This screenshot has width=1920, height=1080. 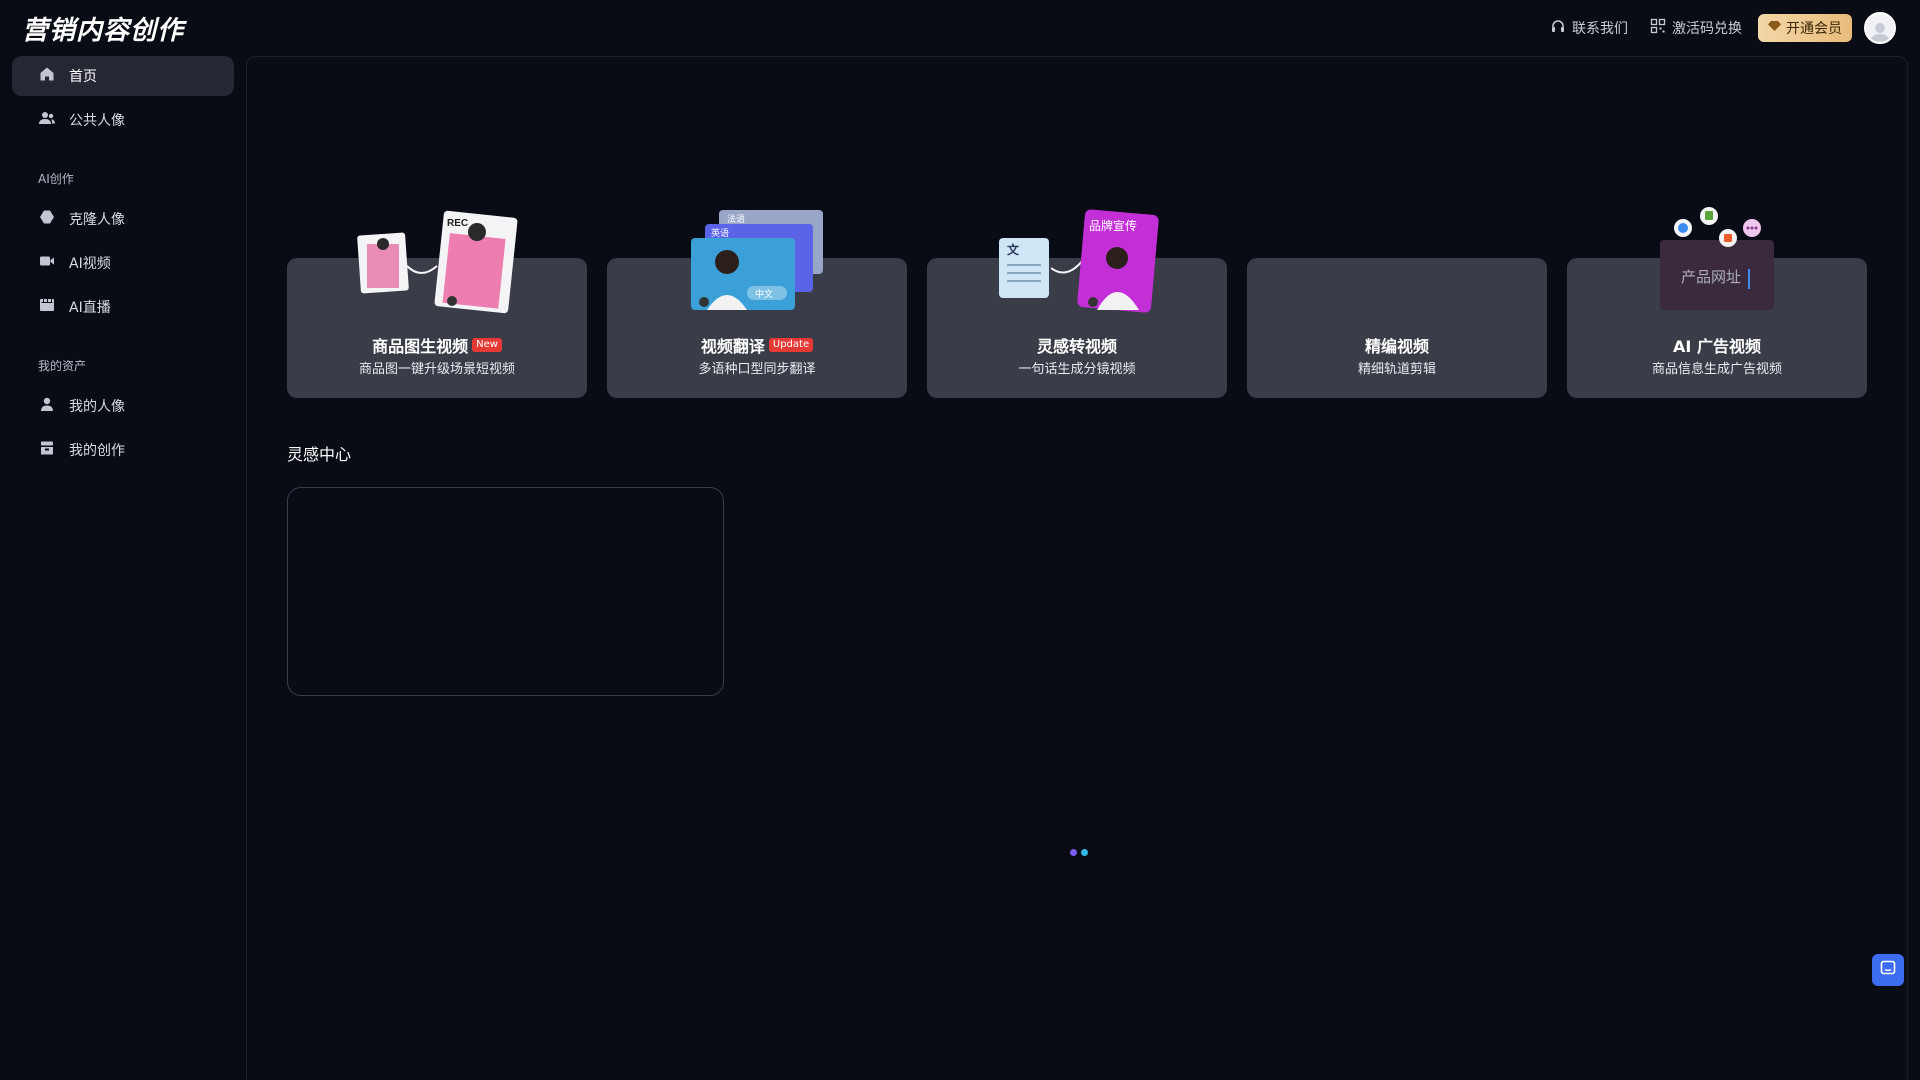 What do you see at coordinates (757, 369) in the screenshot?
I see `card-subtitle: 多语种口型同步翻译` at bounding box center [757, 369].